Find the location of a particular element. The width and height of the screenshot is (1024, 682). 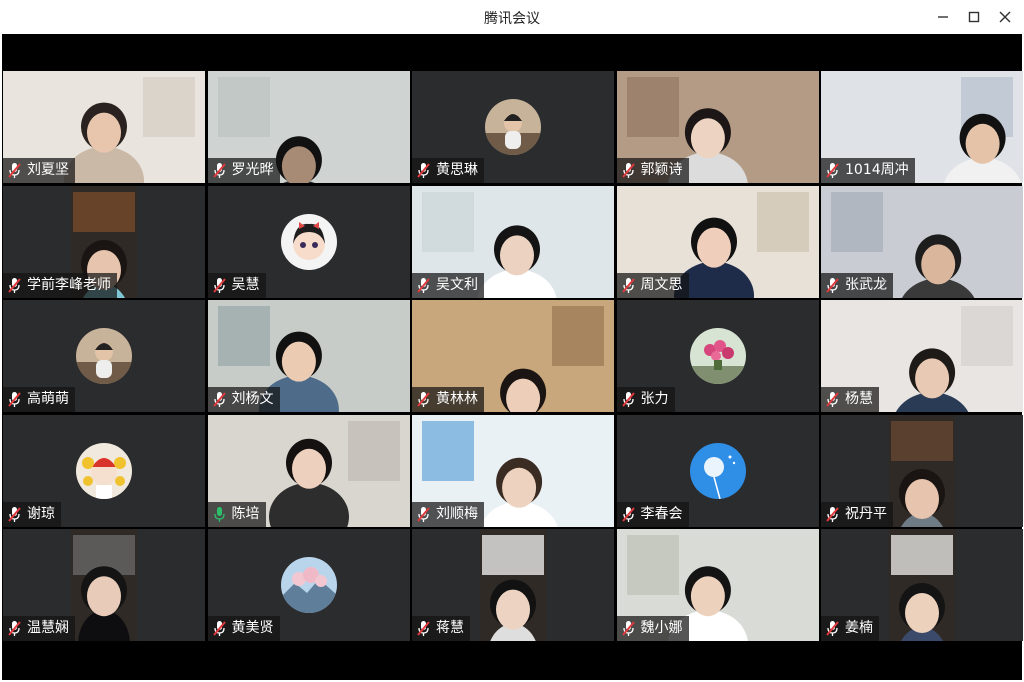

close-button is located at coordinates (1005, 17).